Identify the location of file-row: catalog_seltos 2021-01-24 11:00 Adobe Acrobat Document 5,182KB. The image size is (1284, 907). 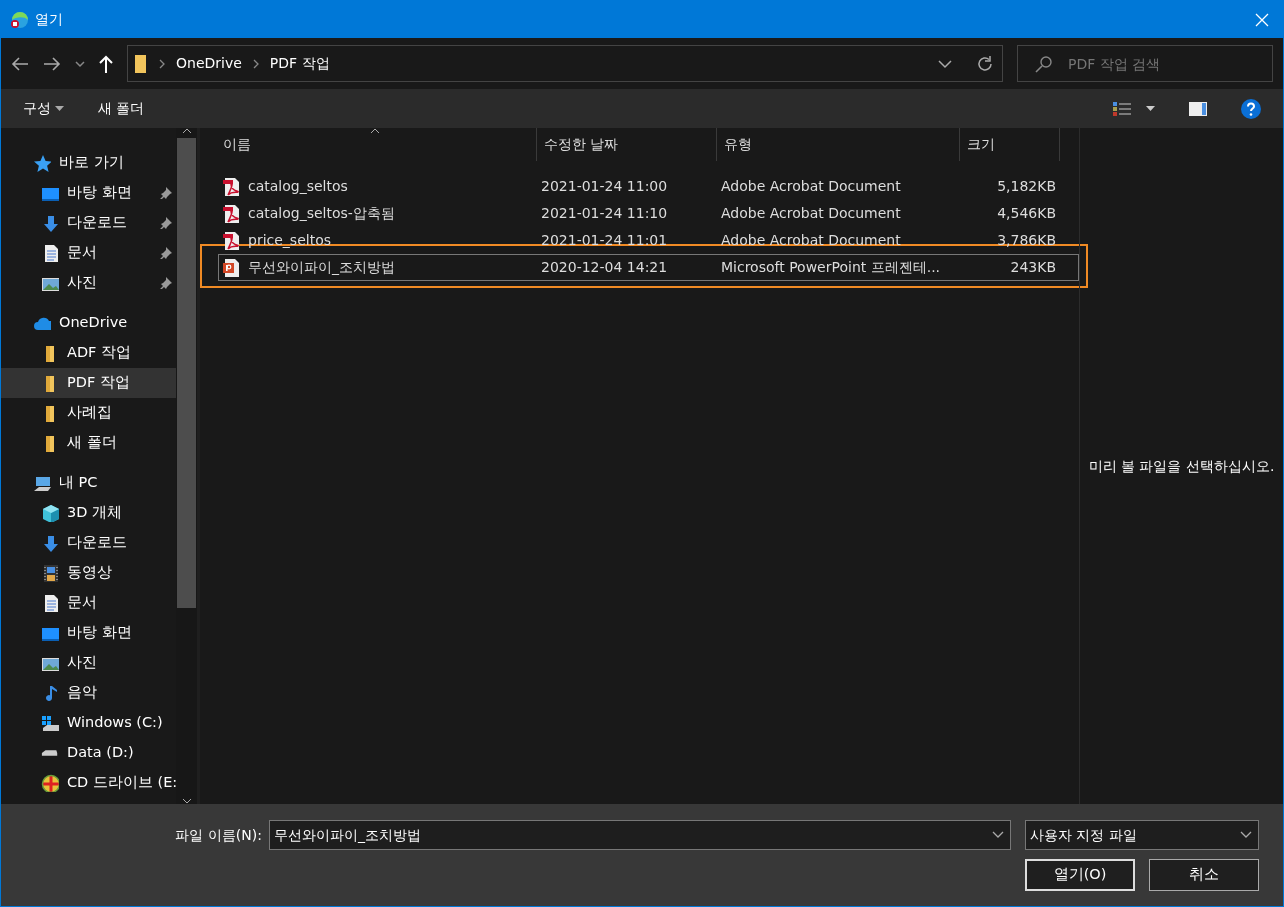
(648, 186).